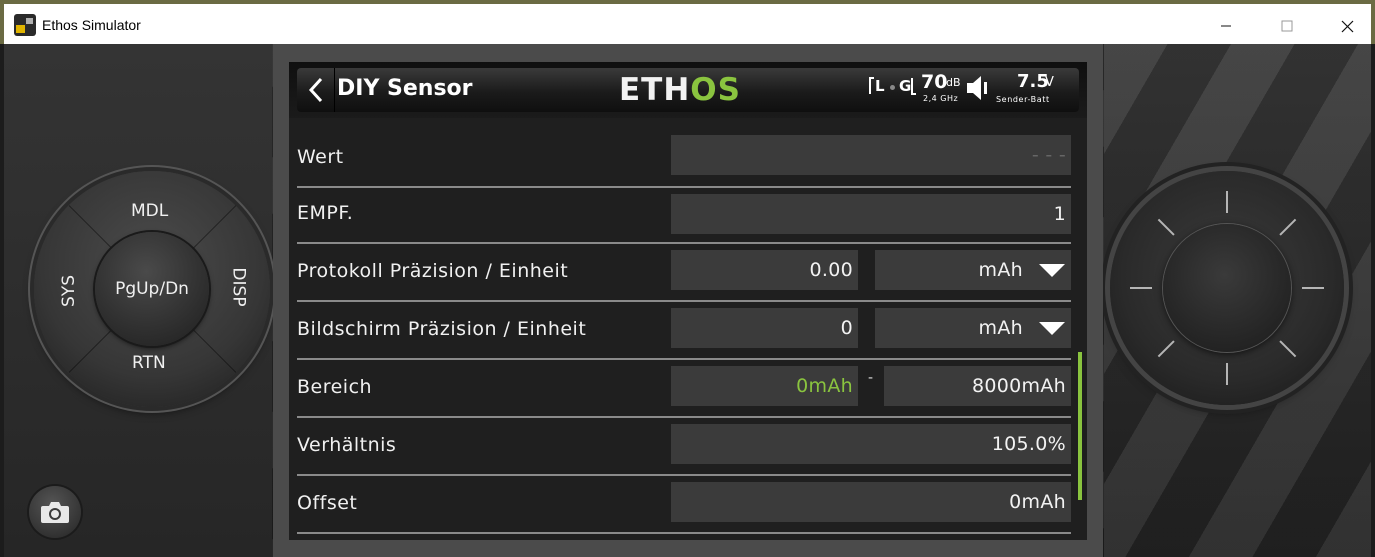 The image size is (1375, 557). Describe the element at coordinates (91, 25) in the screenshot. I see `window-title: Ethos Simulator` at that location.